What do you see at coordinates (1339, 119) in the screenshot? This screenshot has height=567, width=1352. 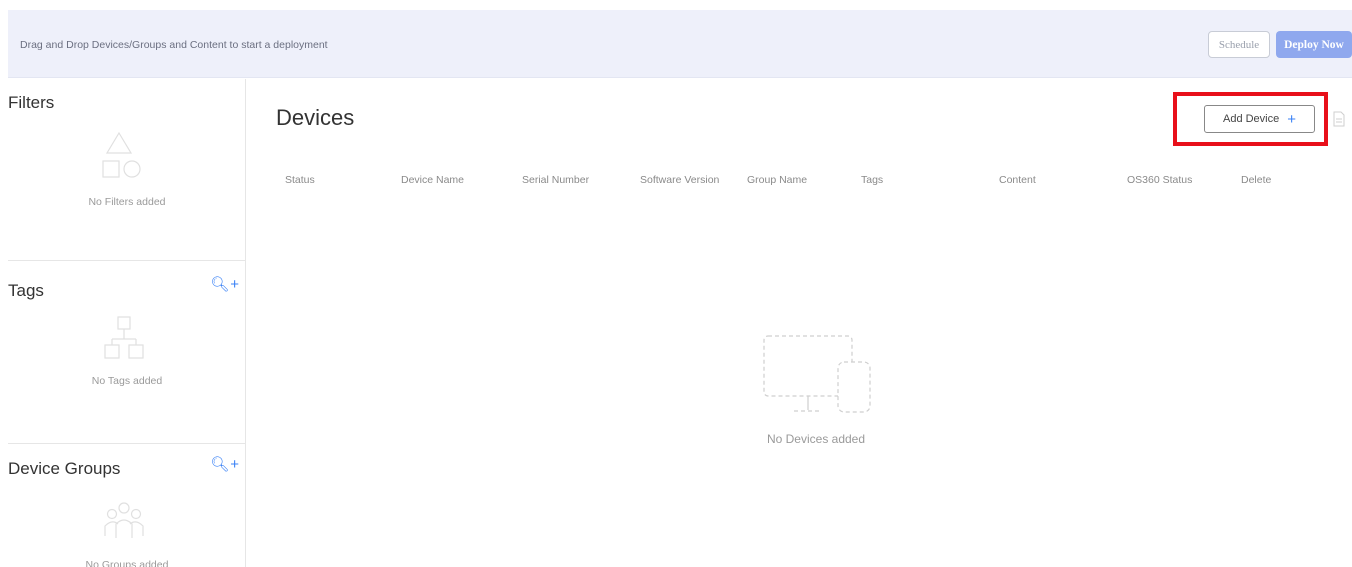 I see `export-document-icon` at bounding box center [1339, 119].